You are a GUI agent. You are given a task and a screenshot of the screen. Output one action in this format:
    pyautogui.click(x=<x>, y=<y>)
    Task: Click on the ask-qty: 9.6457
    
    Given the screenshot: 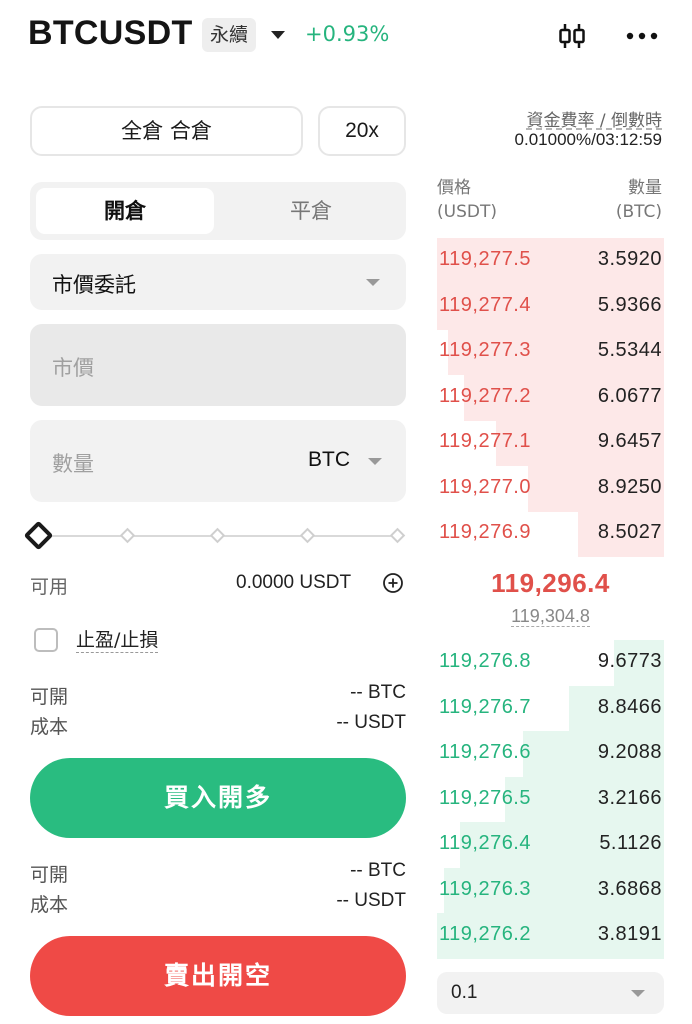 What is the action you would take?
    pyautogui.click(x=630, y=441)
    